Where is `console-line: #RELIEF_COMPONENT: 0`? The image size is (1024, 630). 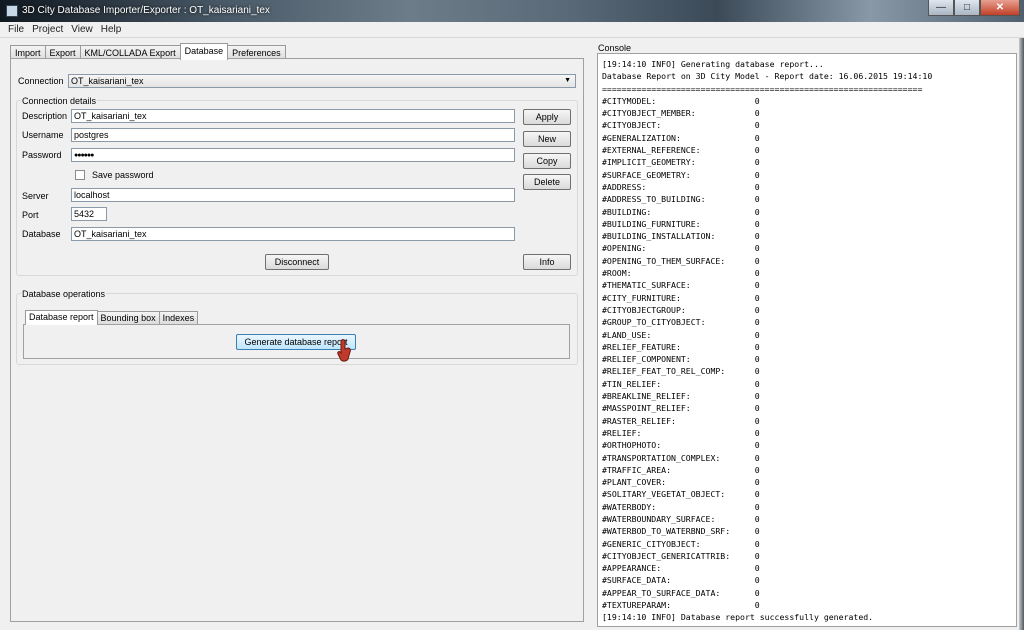
console-line: #RELIEF_COMPONENT: 0 is located at coordinates (681, 359).